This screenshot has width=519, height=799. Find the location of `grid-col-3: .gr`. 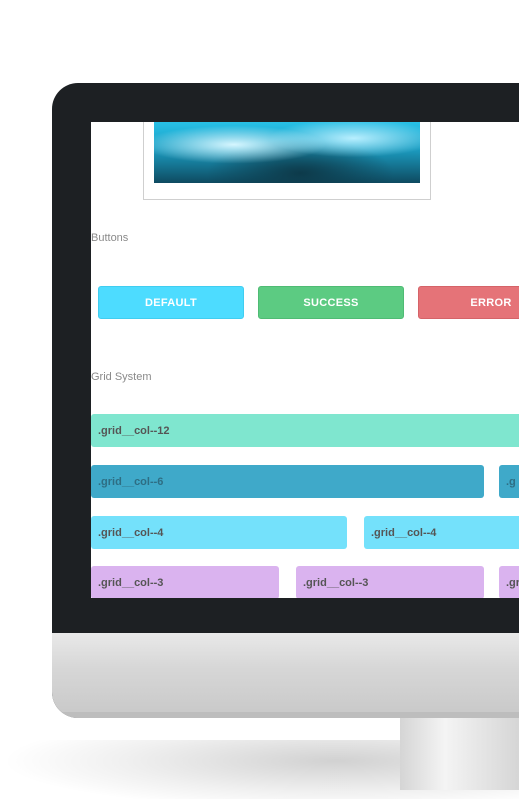

grid-col-3: .gr is located at coordinates (509, 582).